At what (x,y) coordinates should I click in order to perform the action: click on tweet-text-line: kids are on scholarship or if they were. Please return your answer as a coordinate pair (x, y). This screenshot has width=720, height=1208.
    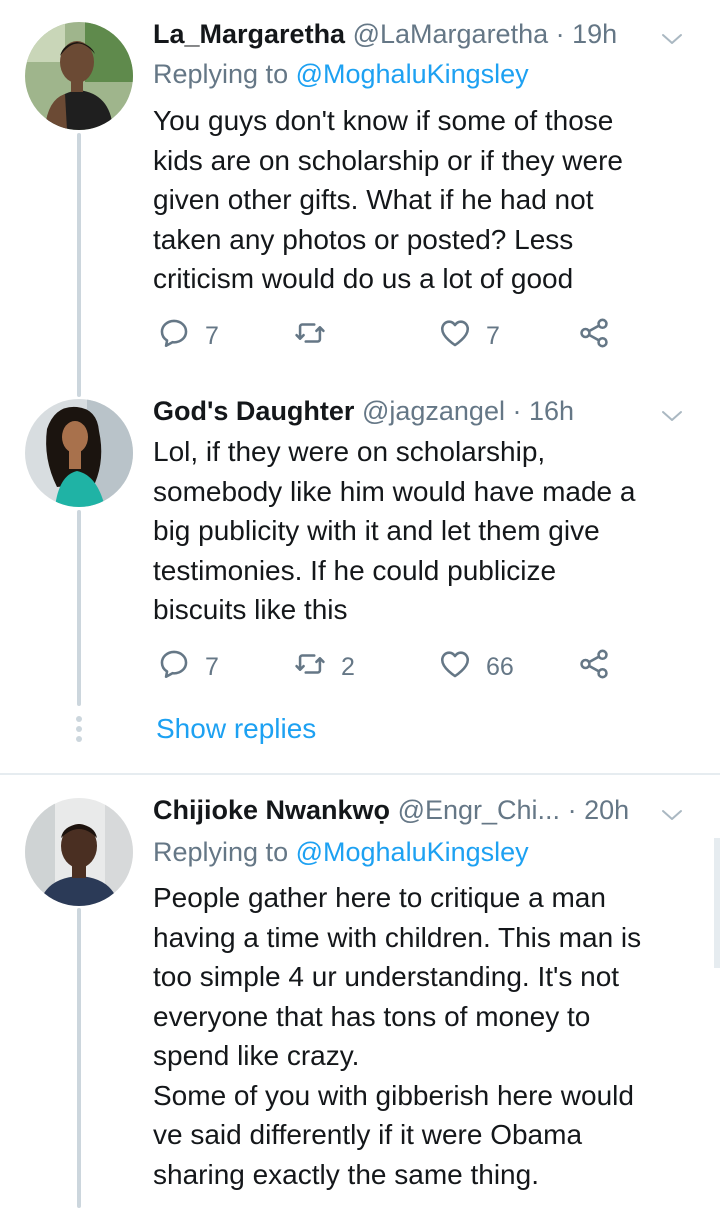
    Looking at the image, I should click on (388, 160).